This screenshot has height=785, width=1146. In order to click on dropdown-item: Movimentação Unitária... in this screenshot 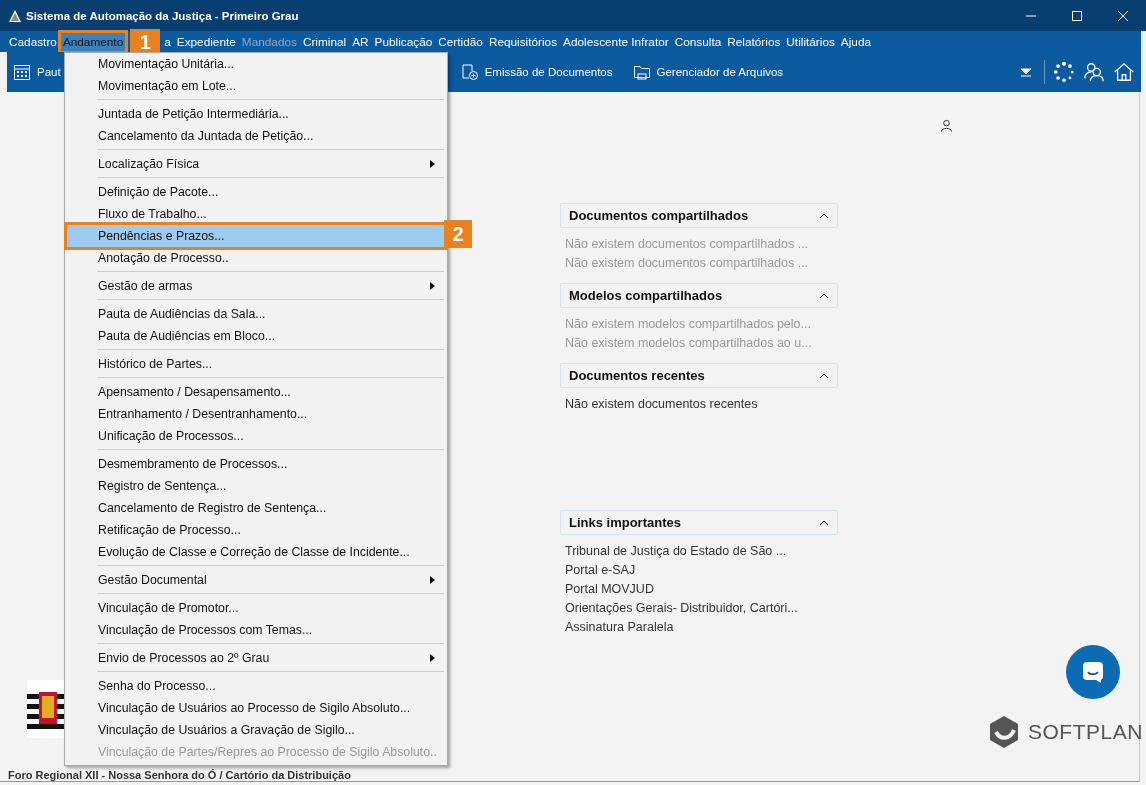, I will do `click(256, 64)`.